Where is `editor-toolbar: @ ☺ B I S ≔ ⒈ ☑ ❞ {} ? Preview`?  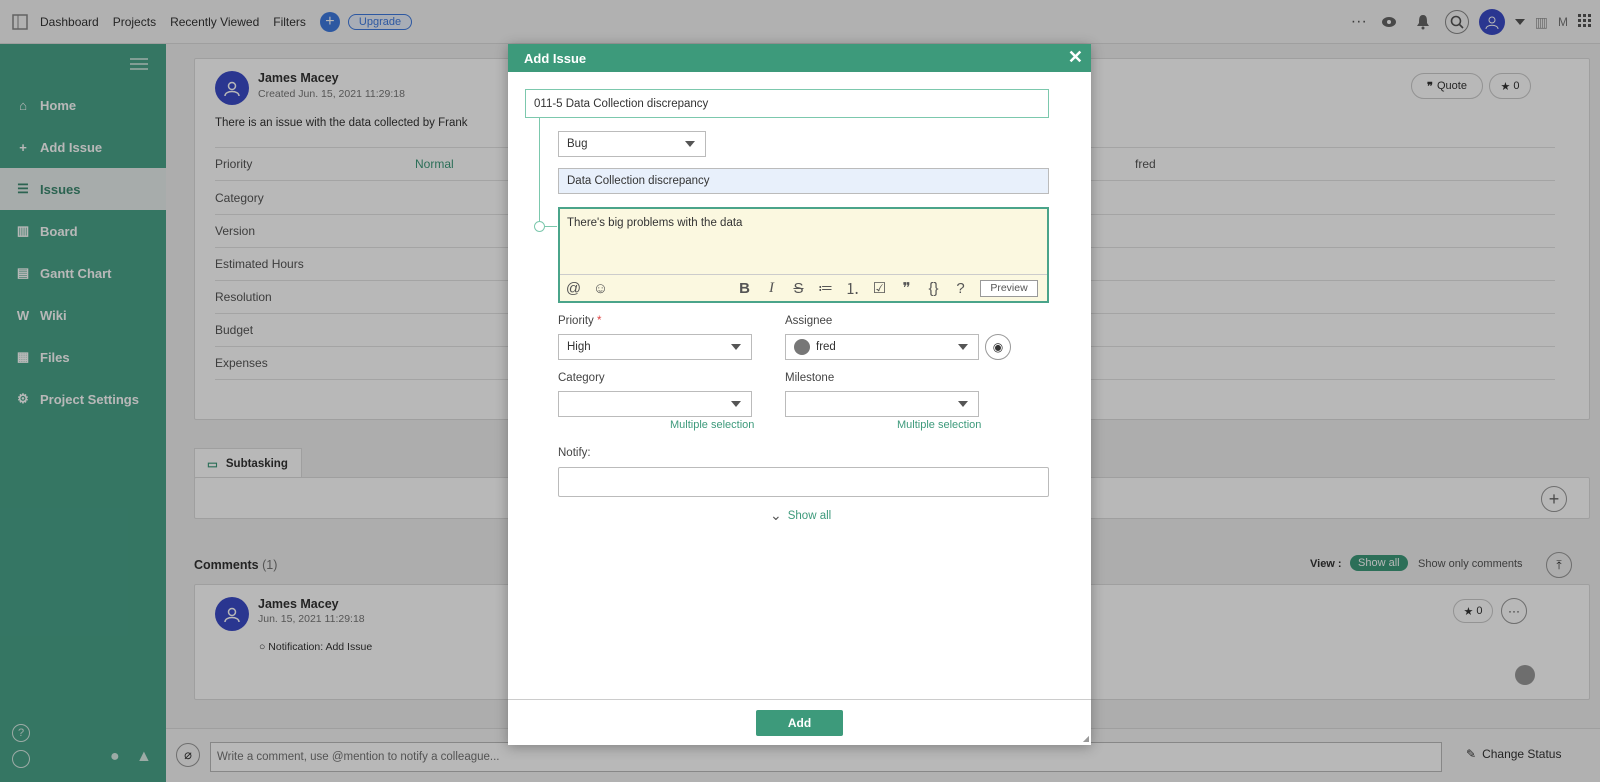
editor-toolbar: @ ☺ B I S ≔ ⒈ ☑ ❞ {} ? Preview is located at coordinates (803, 287).